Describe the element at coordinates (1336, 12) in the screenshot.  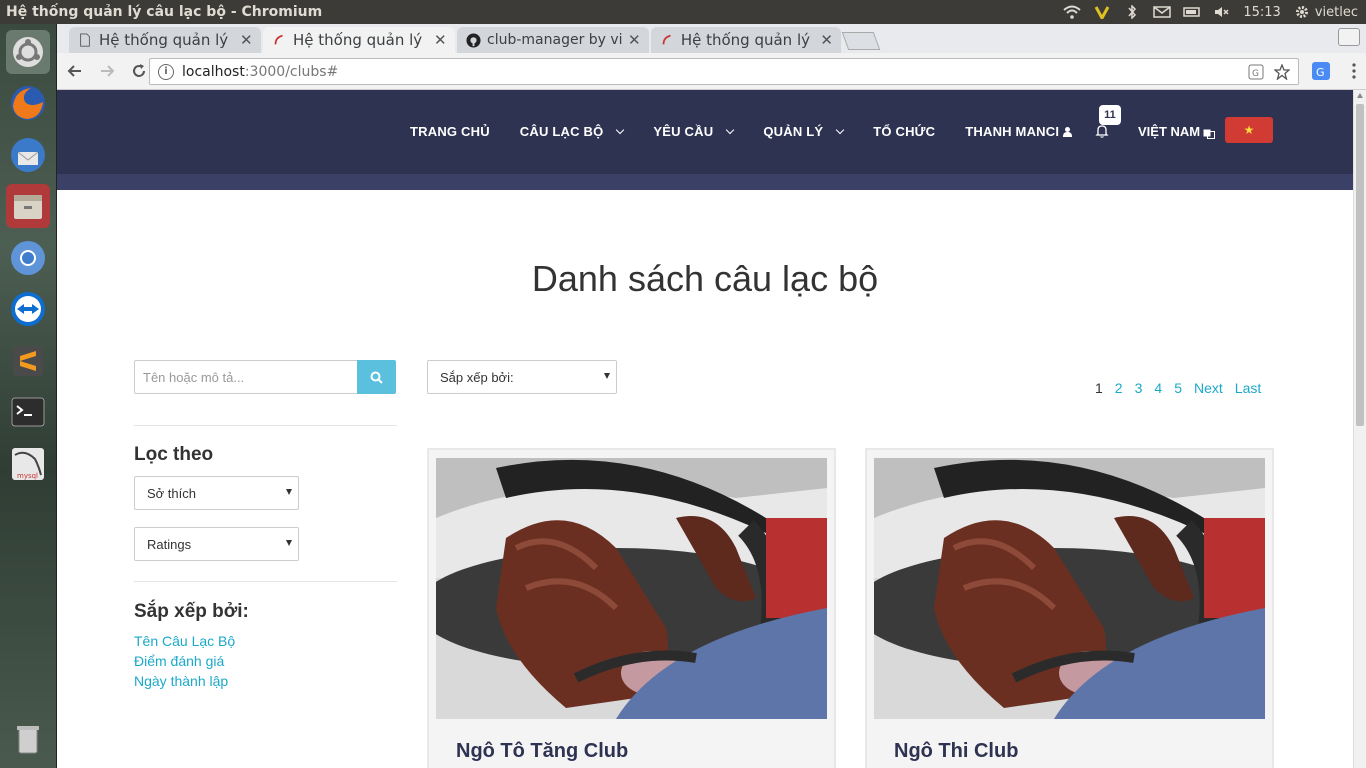
I see `user-name: vietlec` at that location.